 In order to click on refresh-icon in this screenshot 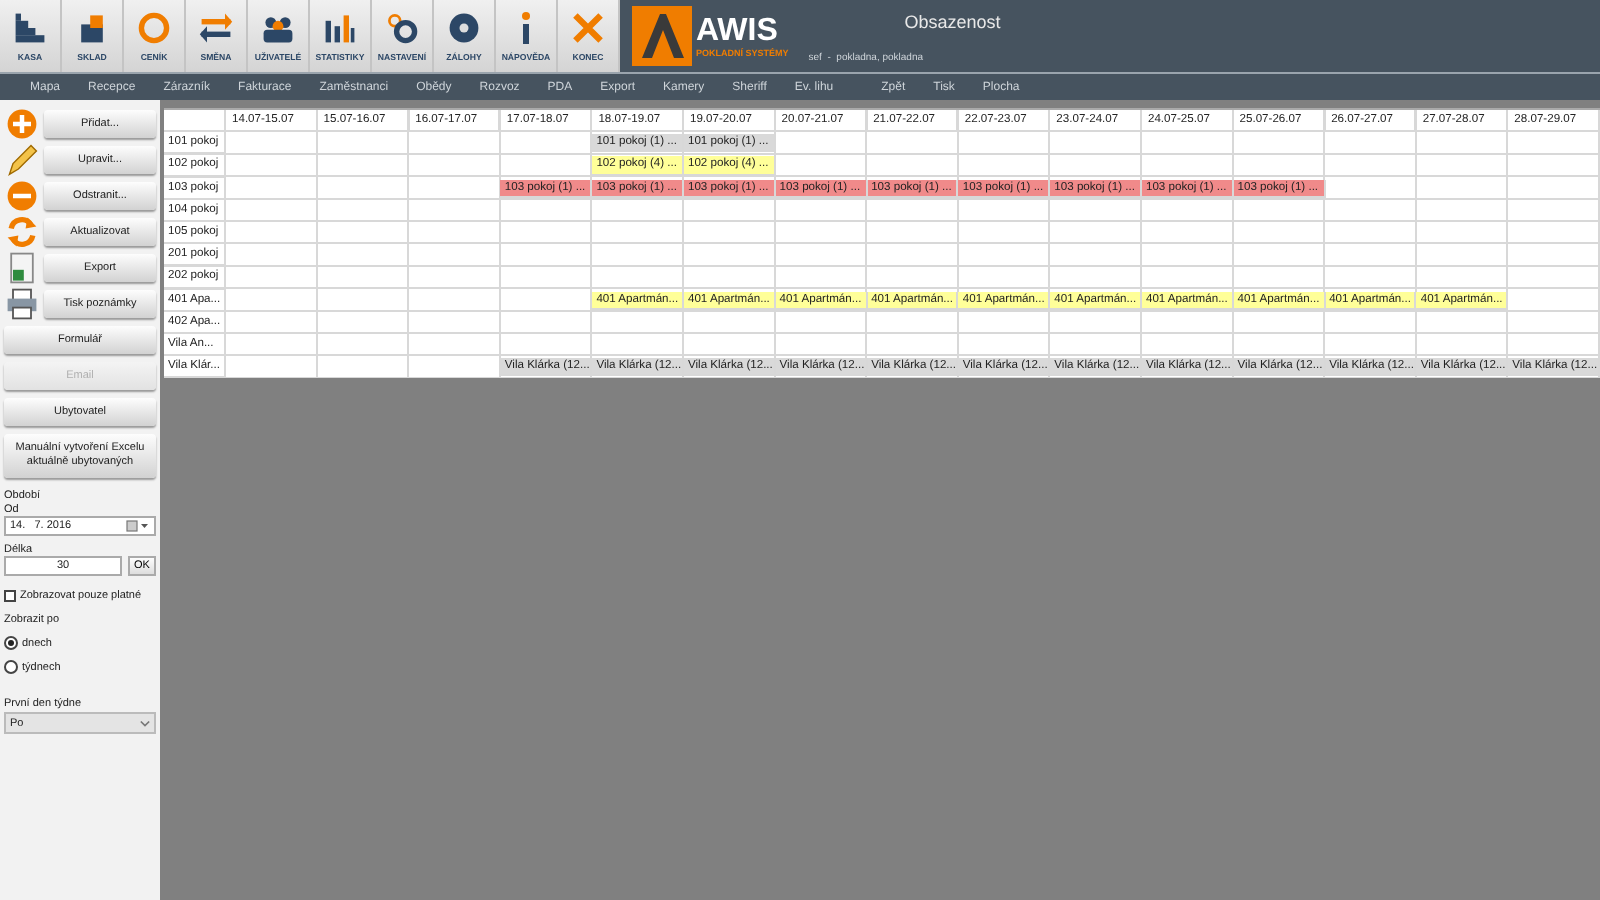, I will do `click(22, 232)`.